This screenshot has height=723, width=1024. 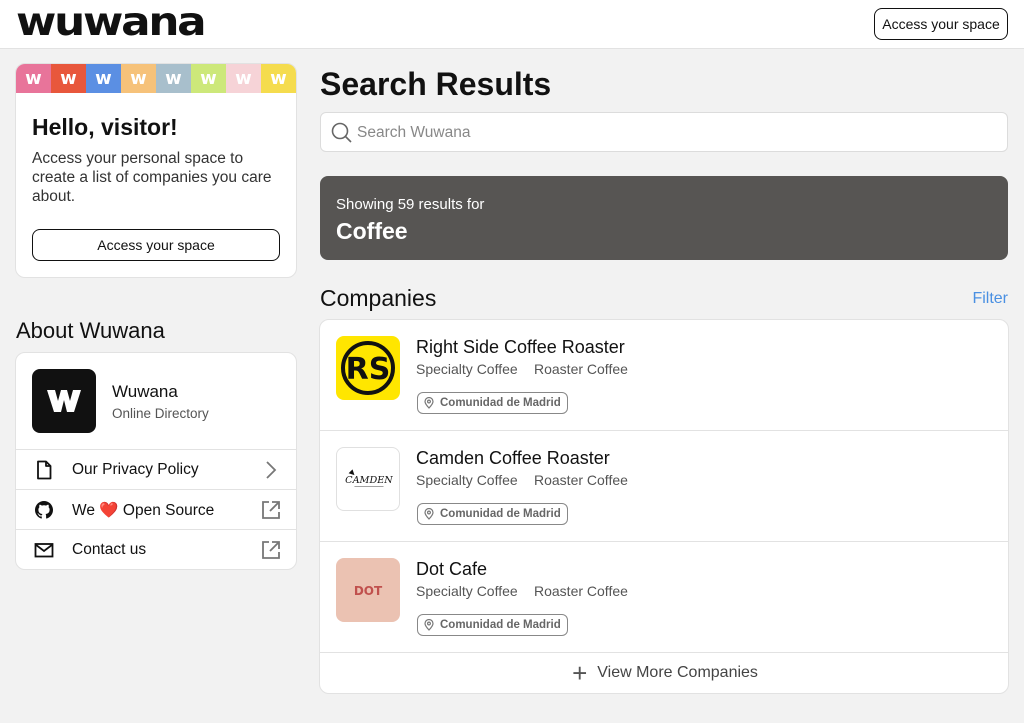 I want to click on filter-link: Filter, so click(x=990, y=299).